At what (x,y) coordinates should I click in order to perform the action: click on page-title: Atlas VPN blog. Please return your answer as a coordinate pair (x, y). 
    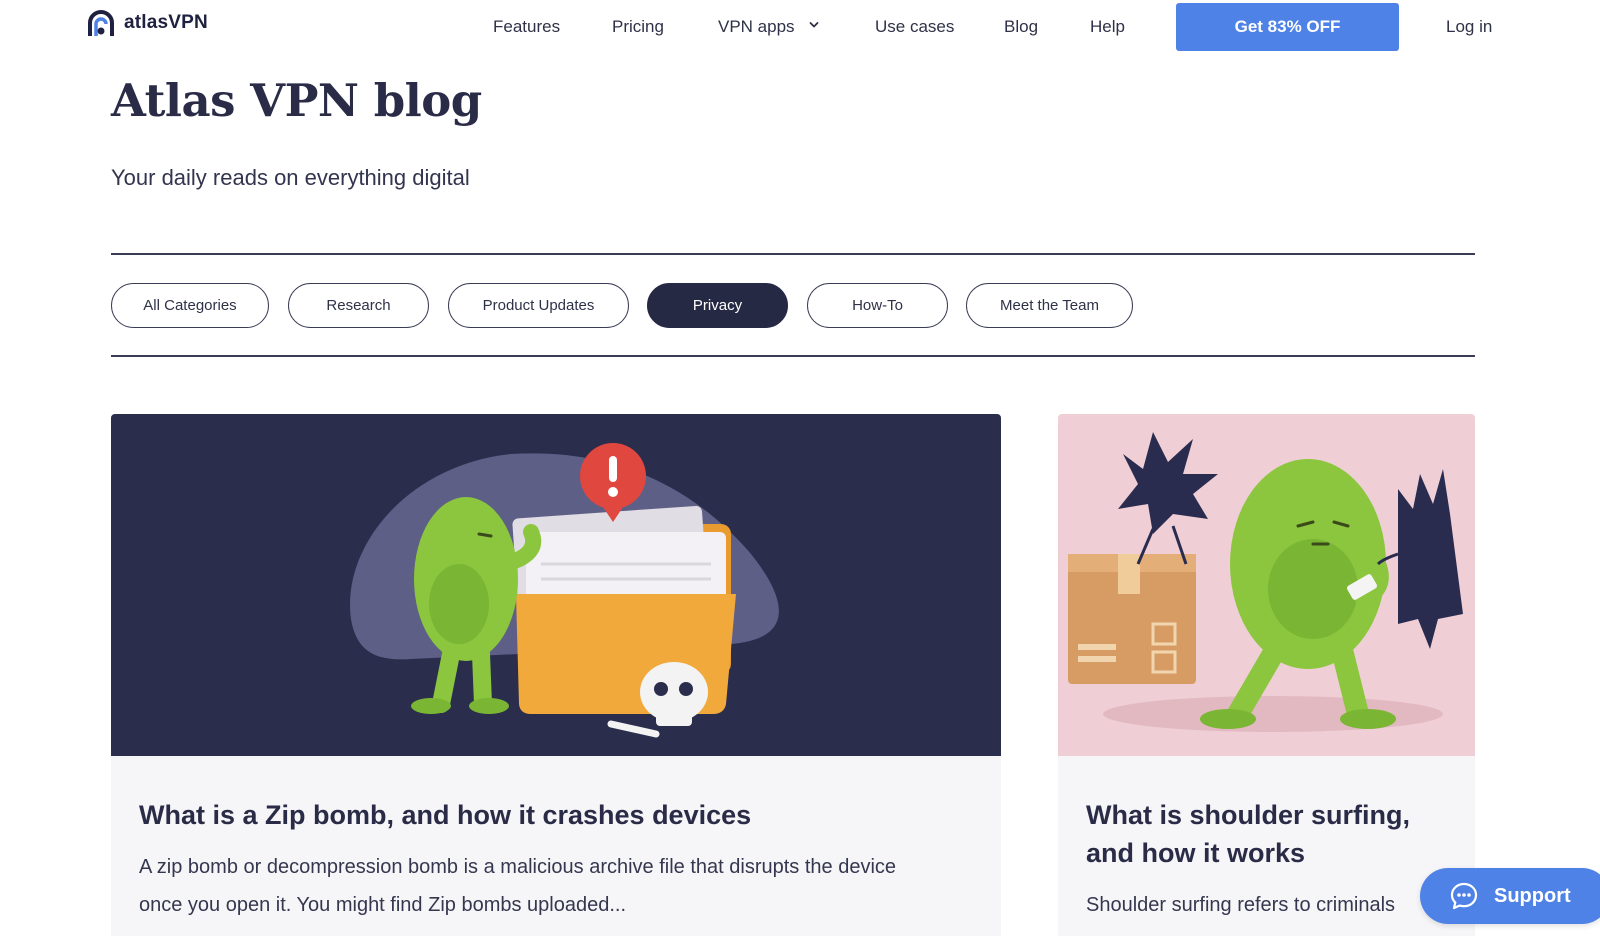
    Looking at the image, I should click on (296, 100).